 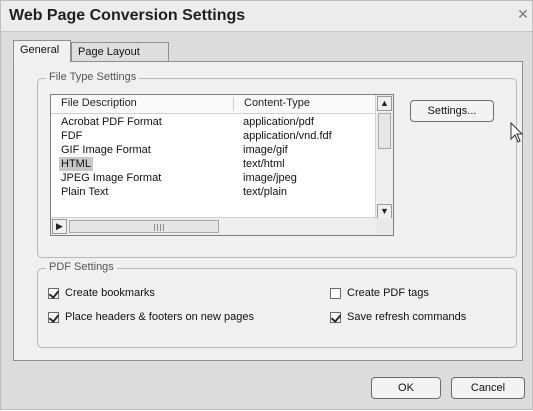 I want to click on mouse-cursor-icon, so click(x=517, y=132).